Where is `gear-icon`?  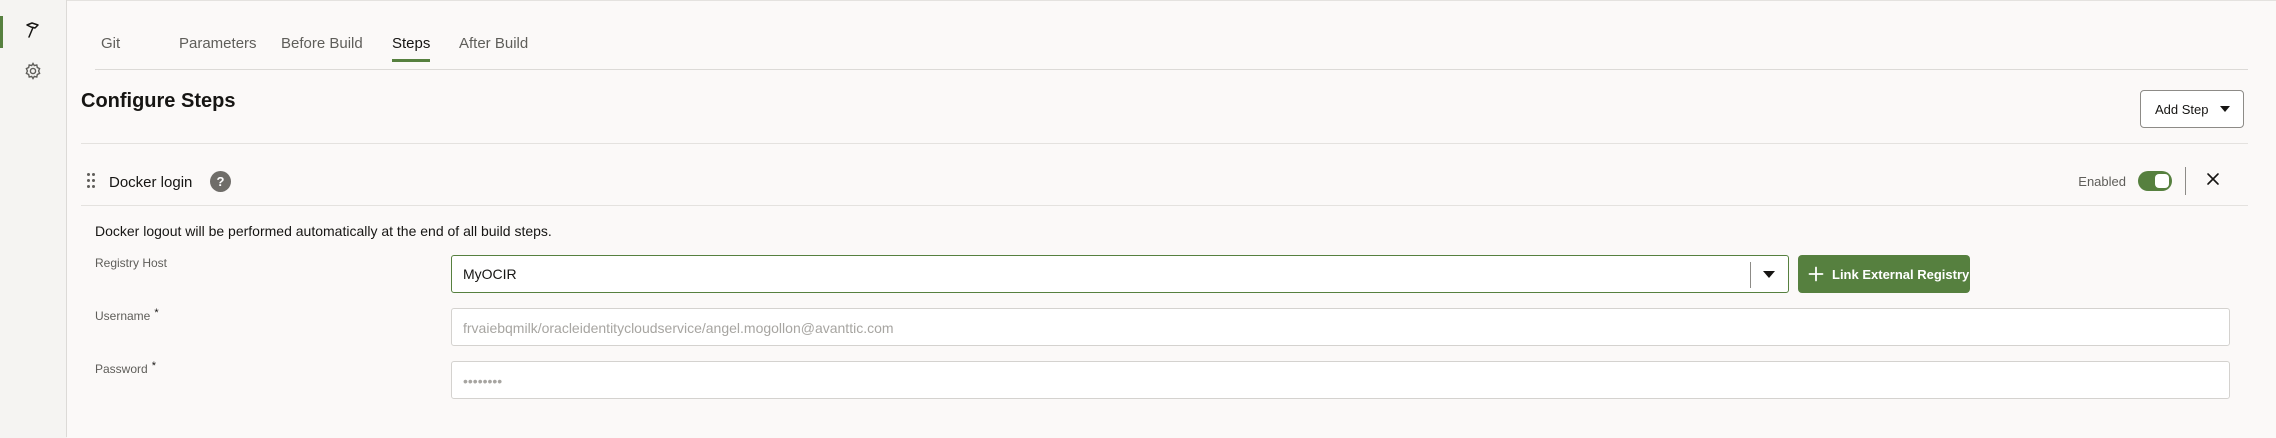
gear-icon is located at coordinates (33, 73).